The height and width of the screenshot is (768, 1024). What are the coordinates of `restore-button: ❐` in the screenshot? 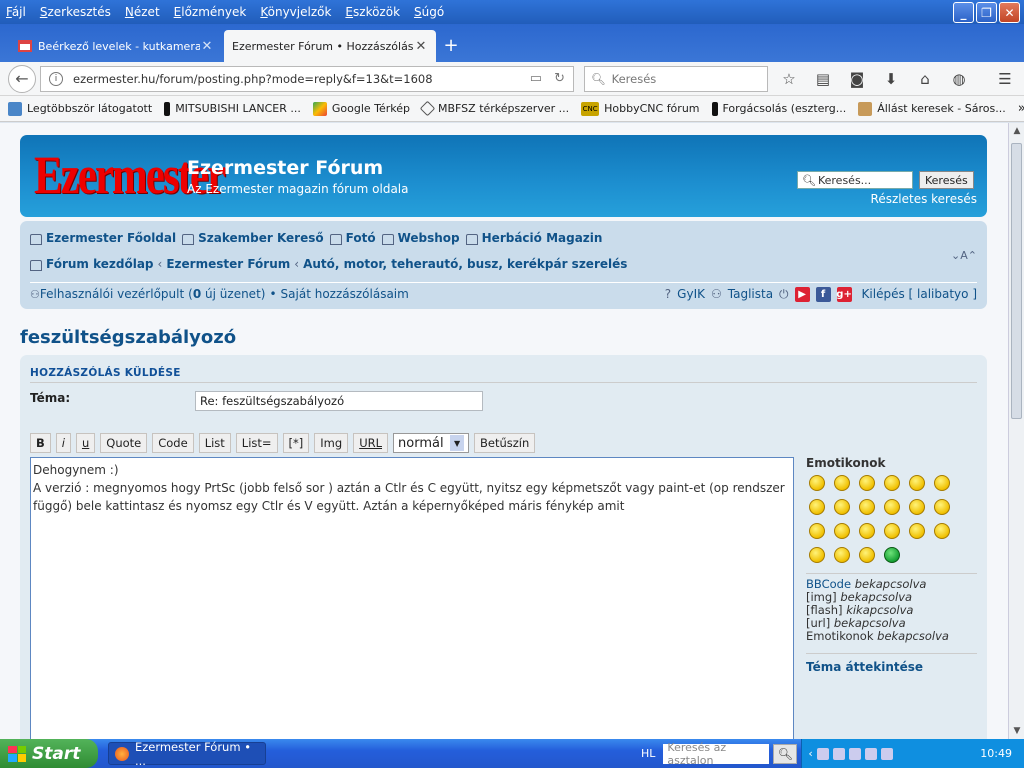 It's located at (986, 12).